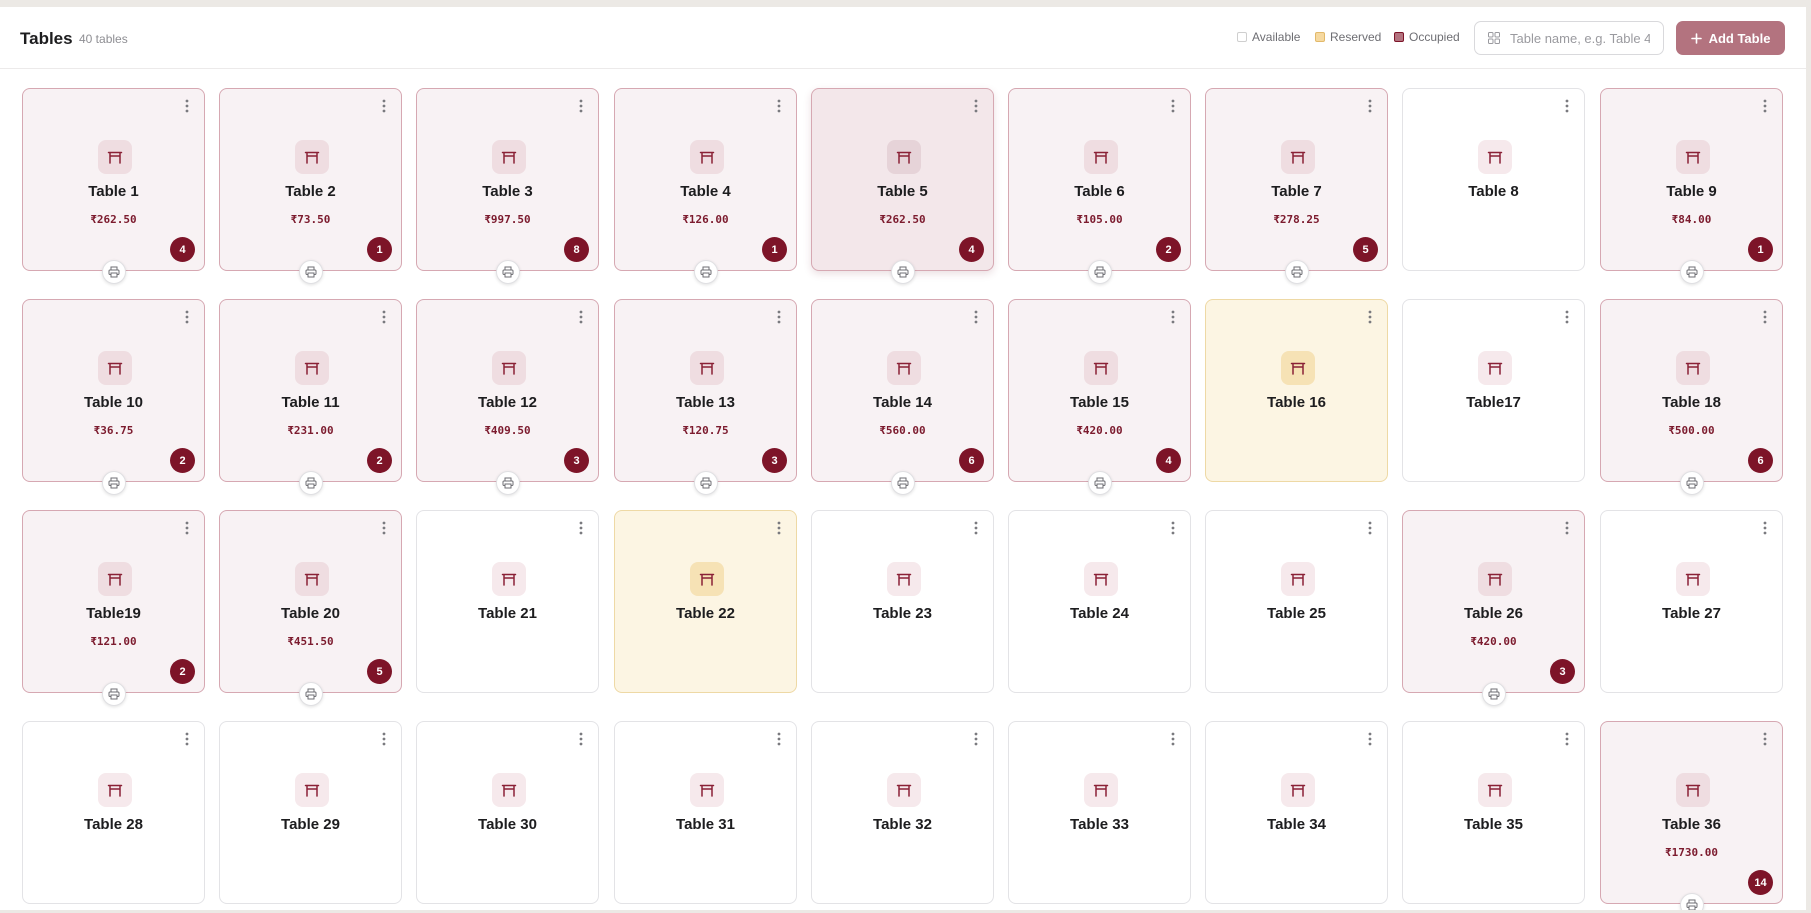 The width and height of the screenshot is (1811, 913). Describe the element at coordinates (113, 812) in the screenshot. I see `table-card: Table 28` at that location.